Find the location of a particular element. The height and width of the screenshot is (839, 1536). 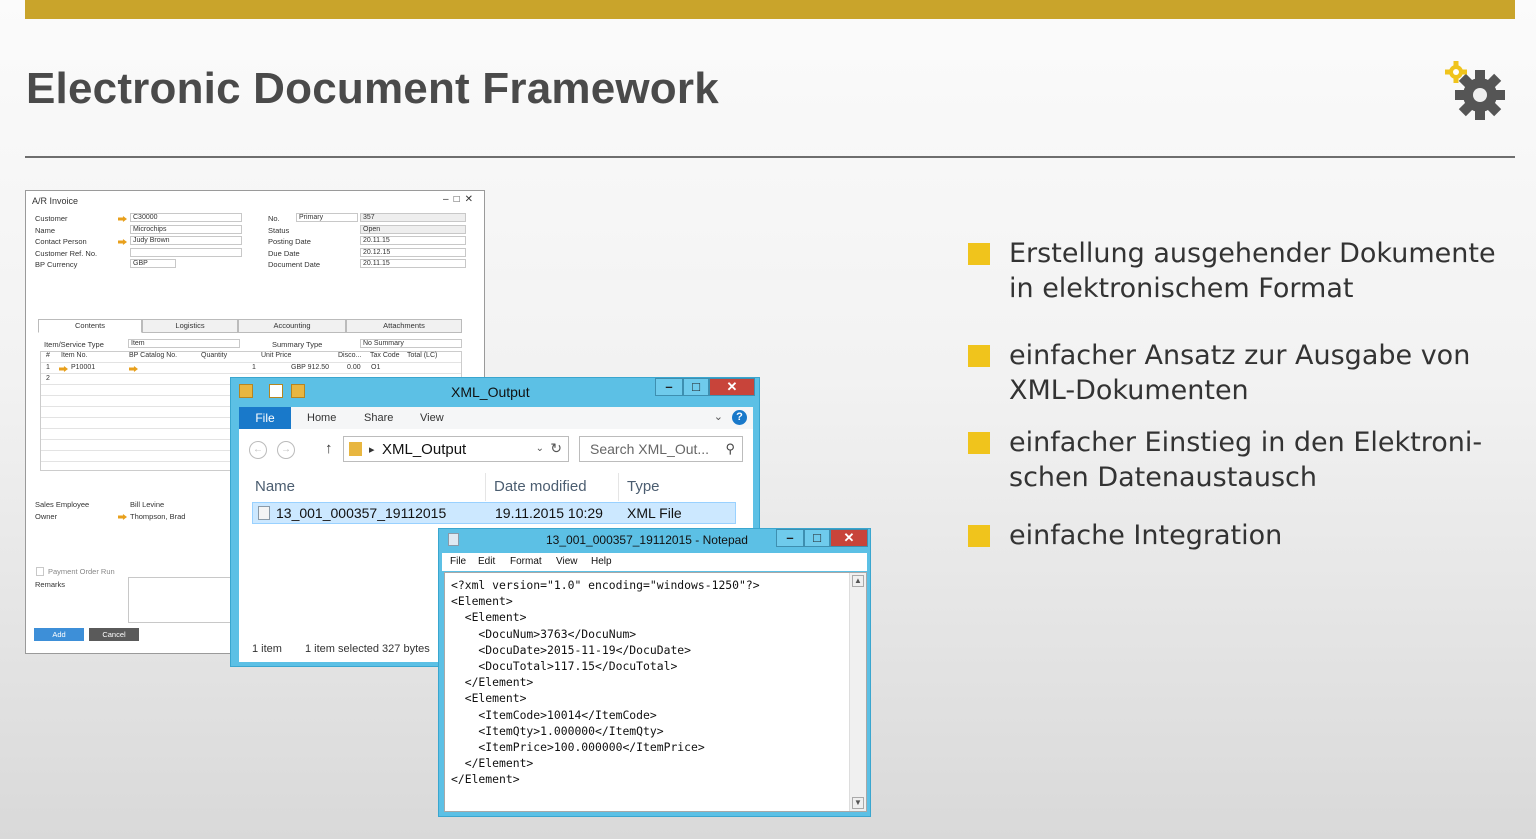

customer-ref-label: Customer Ref. No. is located at coordinates (66, 253).